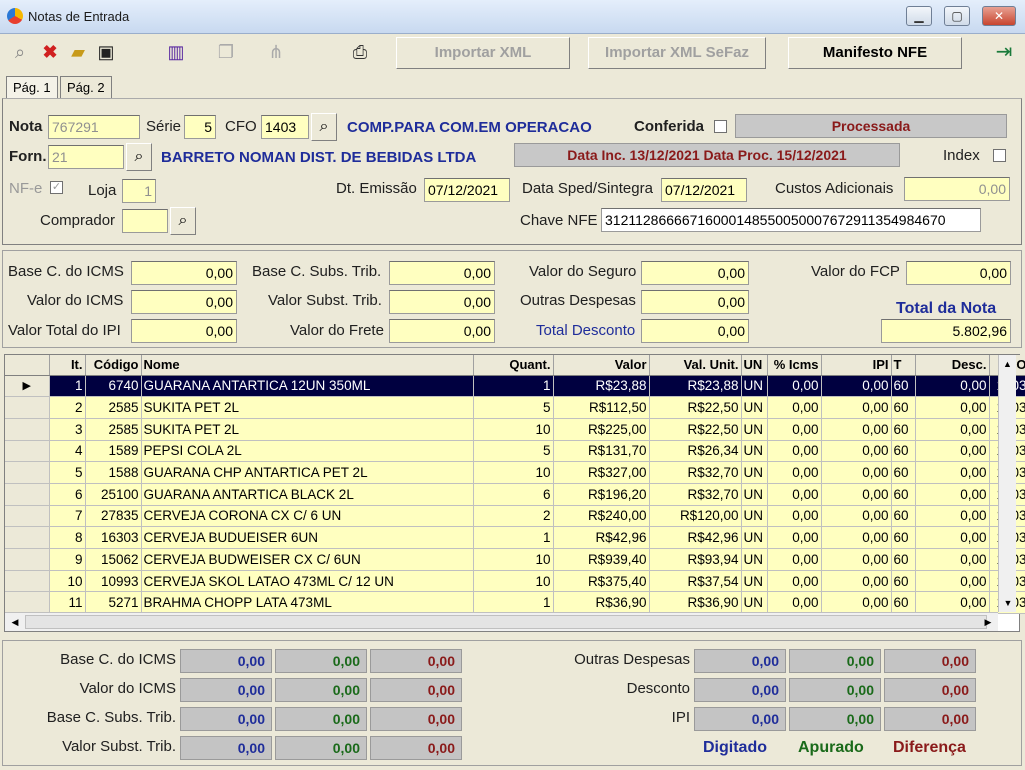  What do you see at coordinates (20, 52) in the screenshot?
I see `binoculars-icon: ⌕` at bounding box center [20, 52].